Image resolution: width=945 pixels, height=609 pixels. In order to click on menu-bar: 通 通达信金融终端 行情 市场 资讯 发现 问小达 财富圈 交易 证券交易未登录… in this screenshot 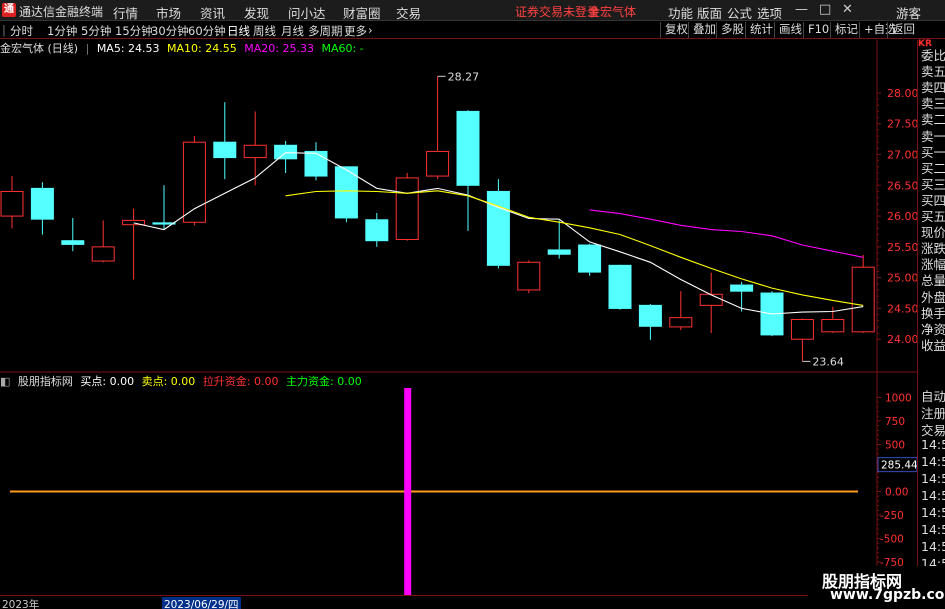, I will do `click(472, 10)`.